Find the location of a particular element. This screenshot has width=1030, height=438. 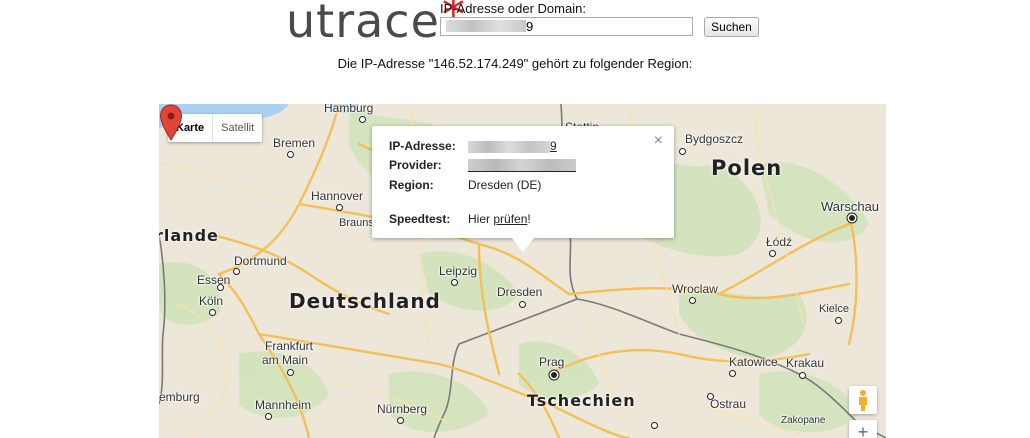

speedtest-value: Hier prüfen! is located at coordinates (499, 219).